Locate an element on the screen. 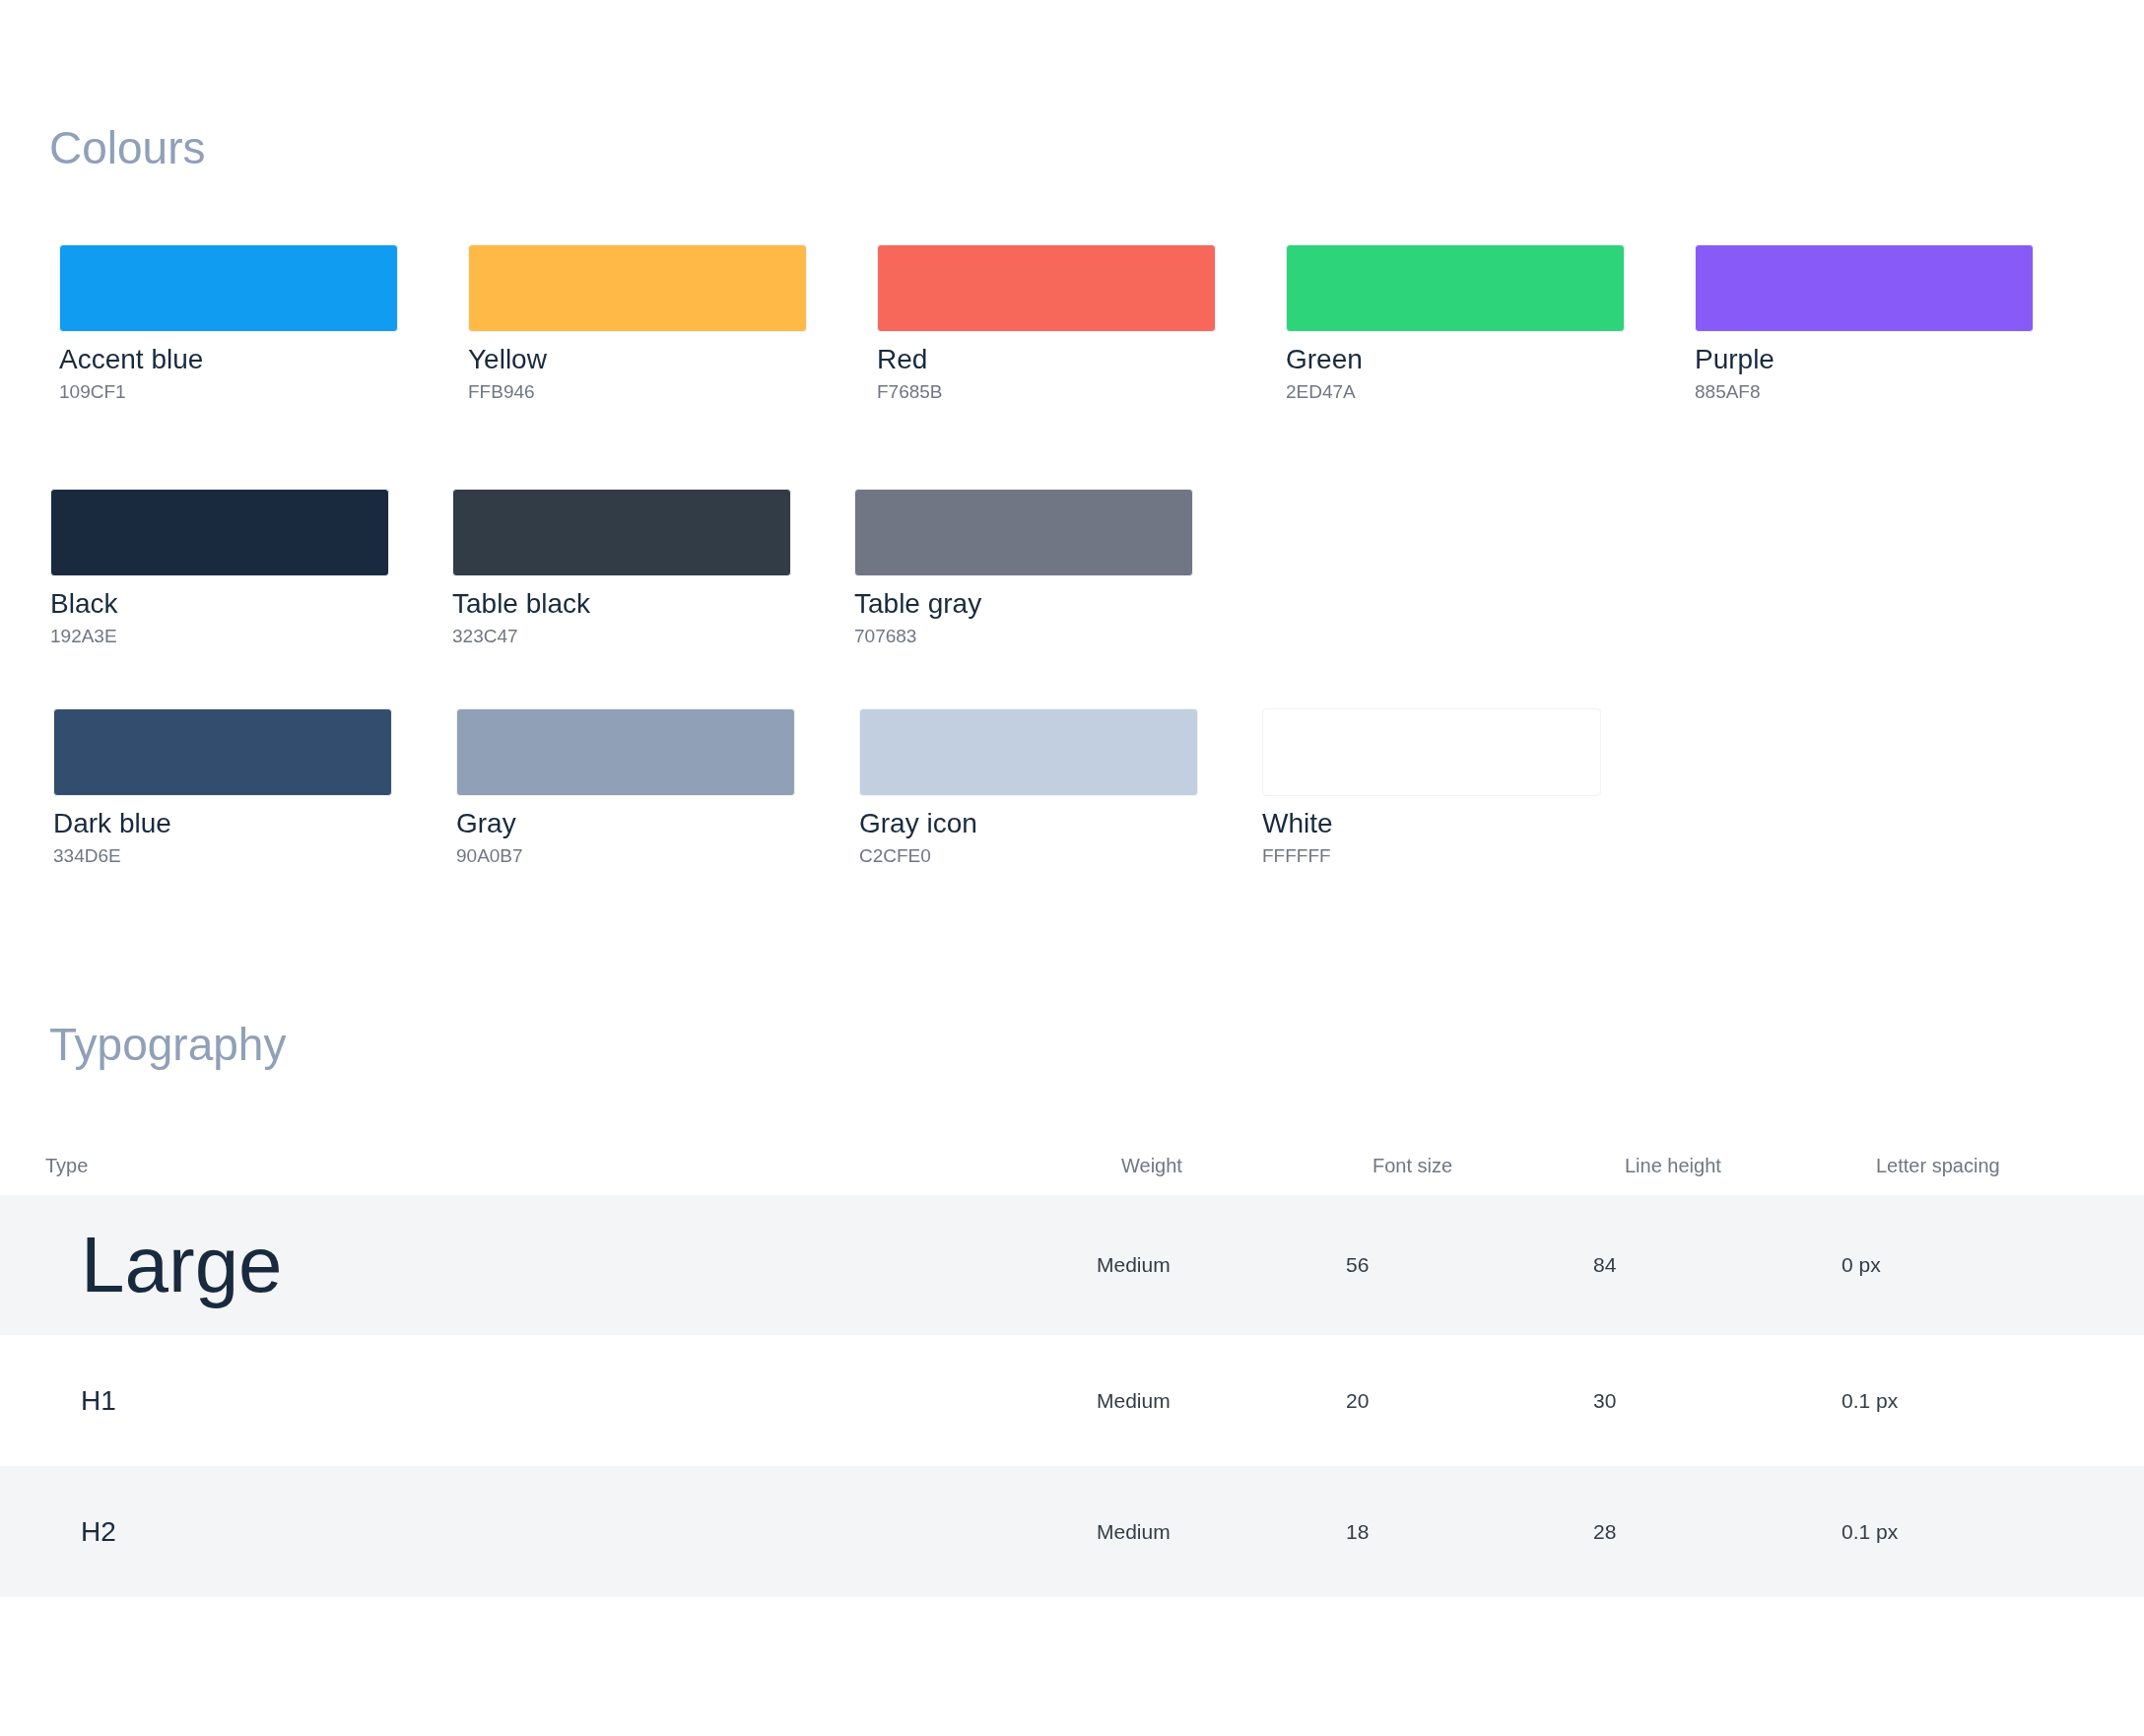 The image size is (2144, 1736). column-header: Font size is located at coordinates (1413, 1166).